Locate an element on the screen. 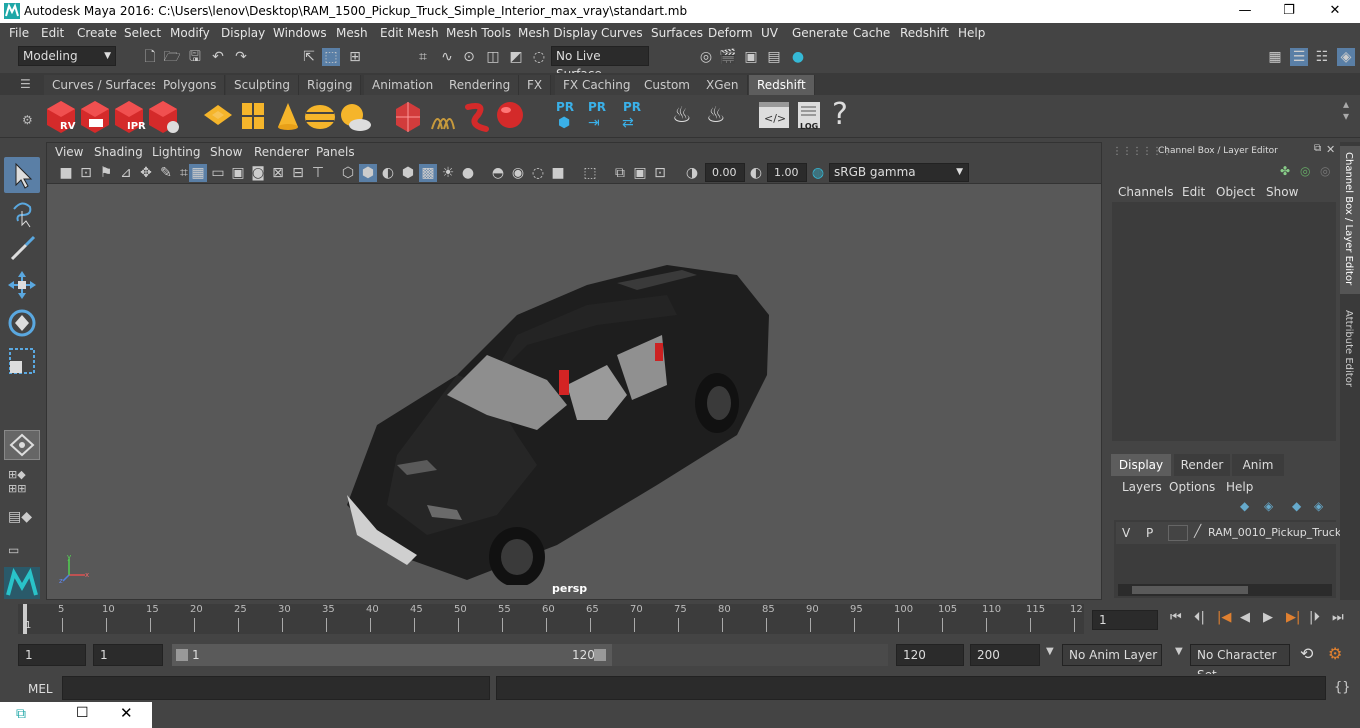  tab-xgen: XGen is located at coordinates (723, 85).